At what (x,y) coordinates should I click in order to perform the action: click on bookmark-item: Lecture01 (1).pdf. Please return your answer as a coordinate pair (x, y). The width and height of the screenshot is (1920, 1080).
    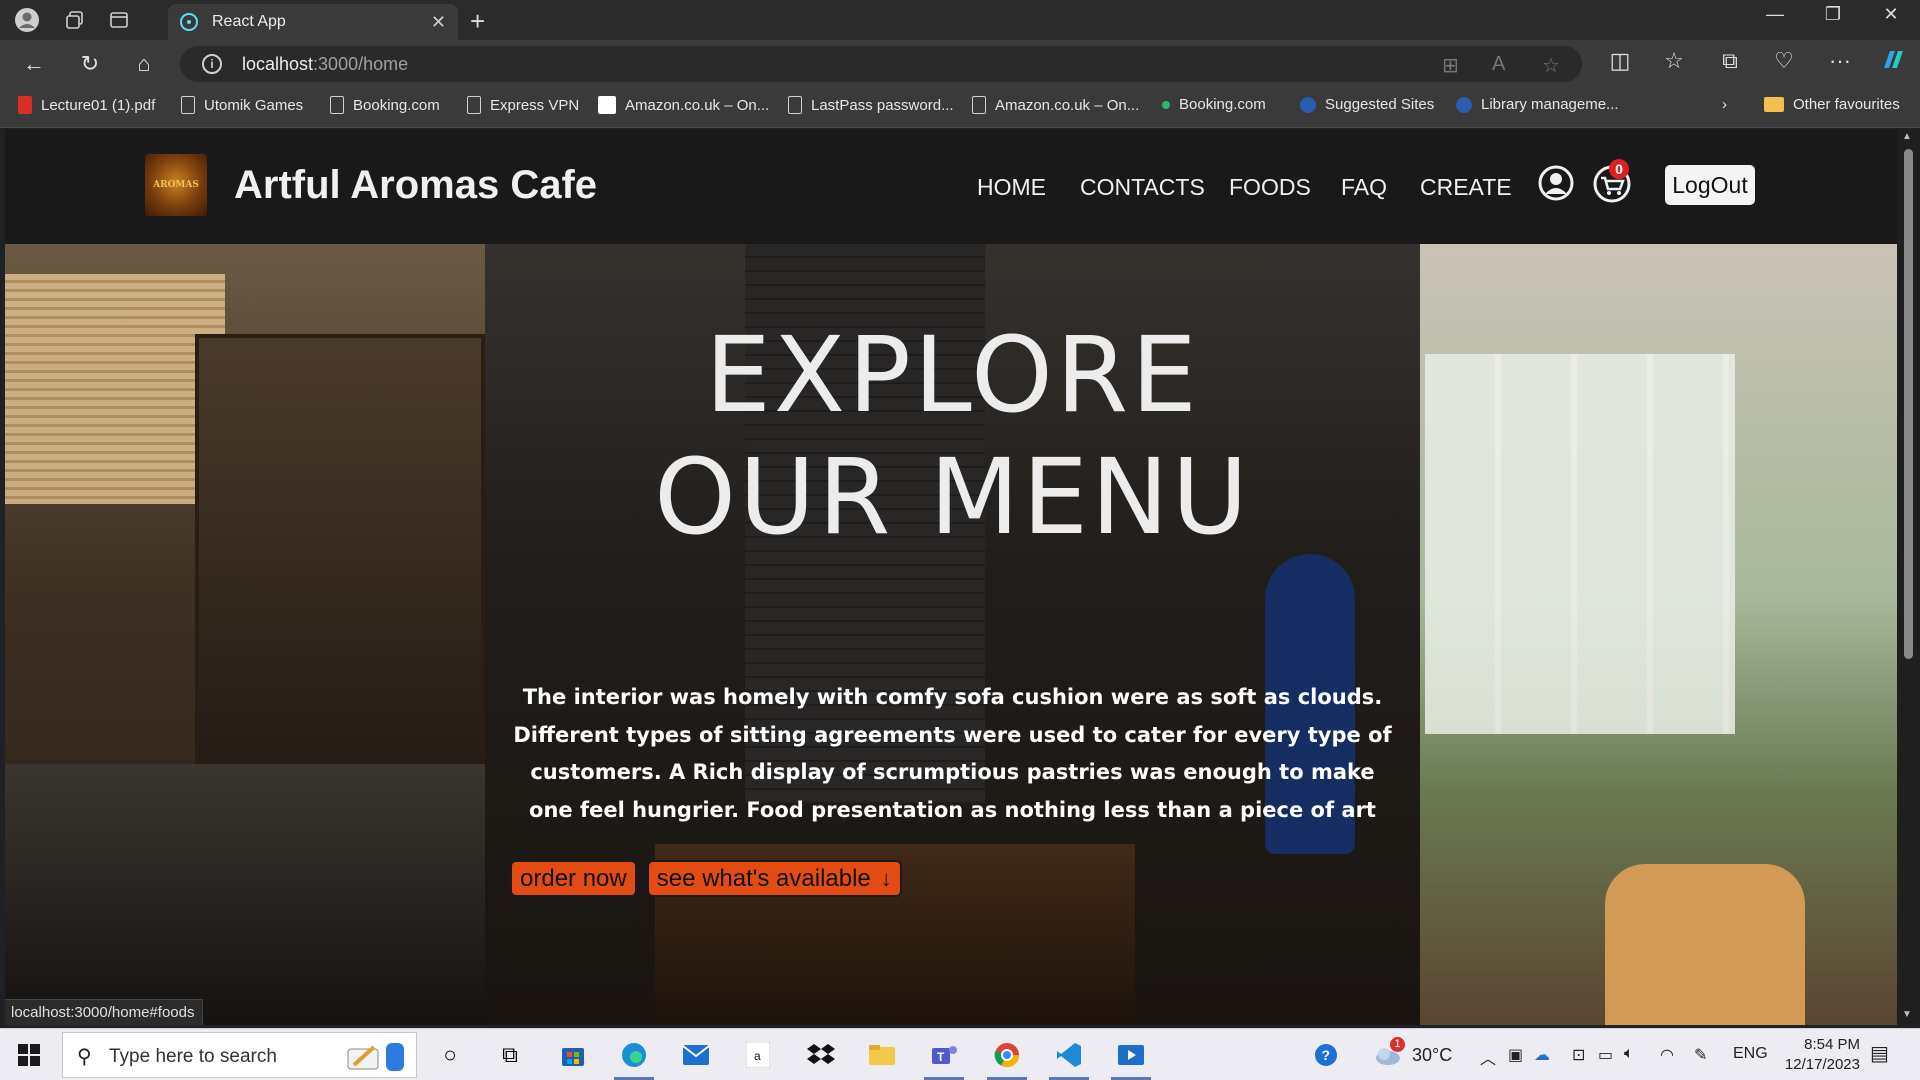
    Looking at the image, I should click on (86, 105).